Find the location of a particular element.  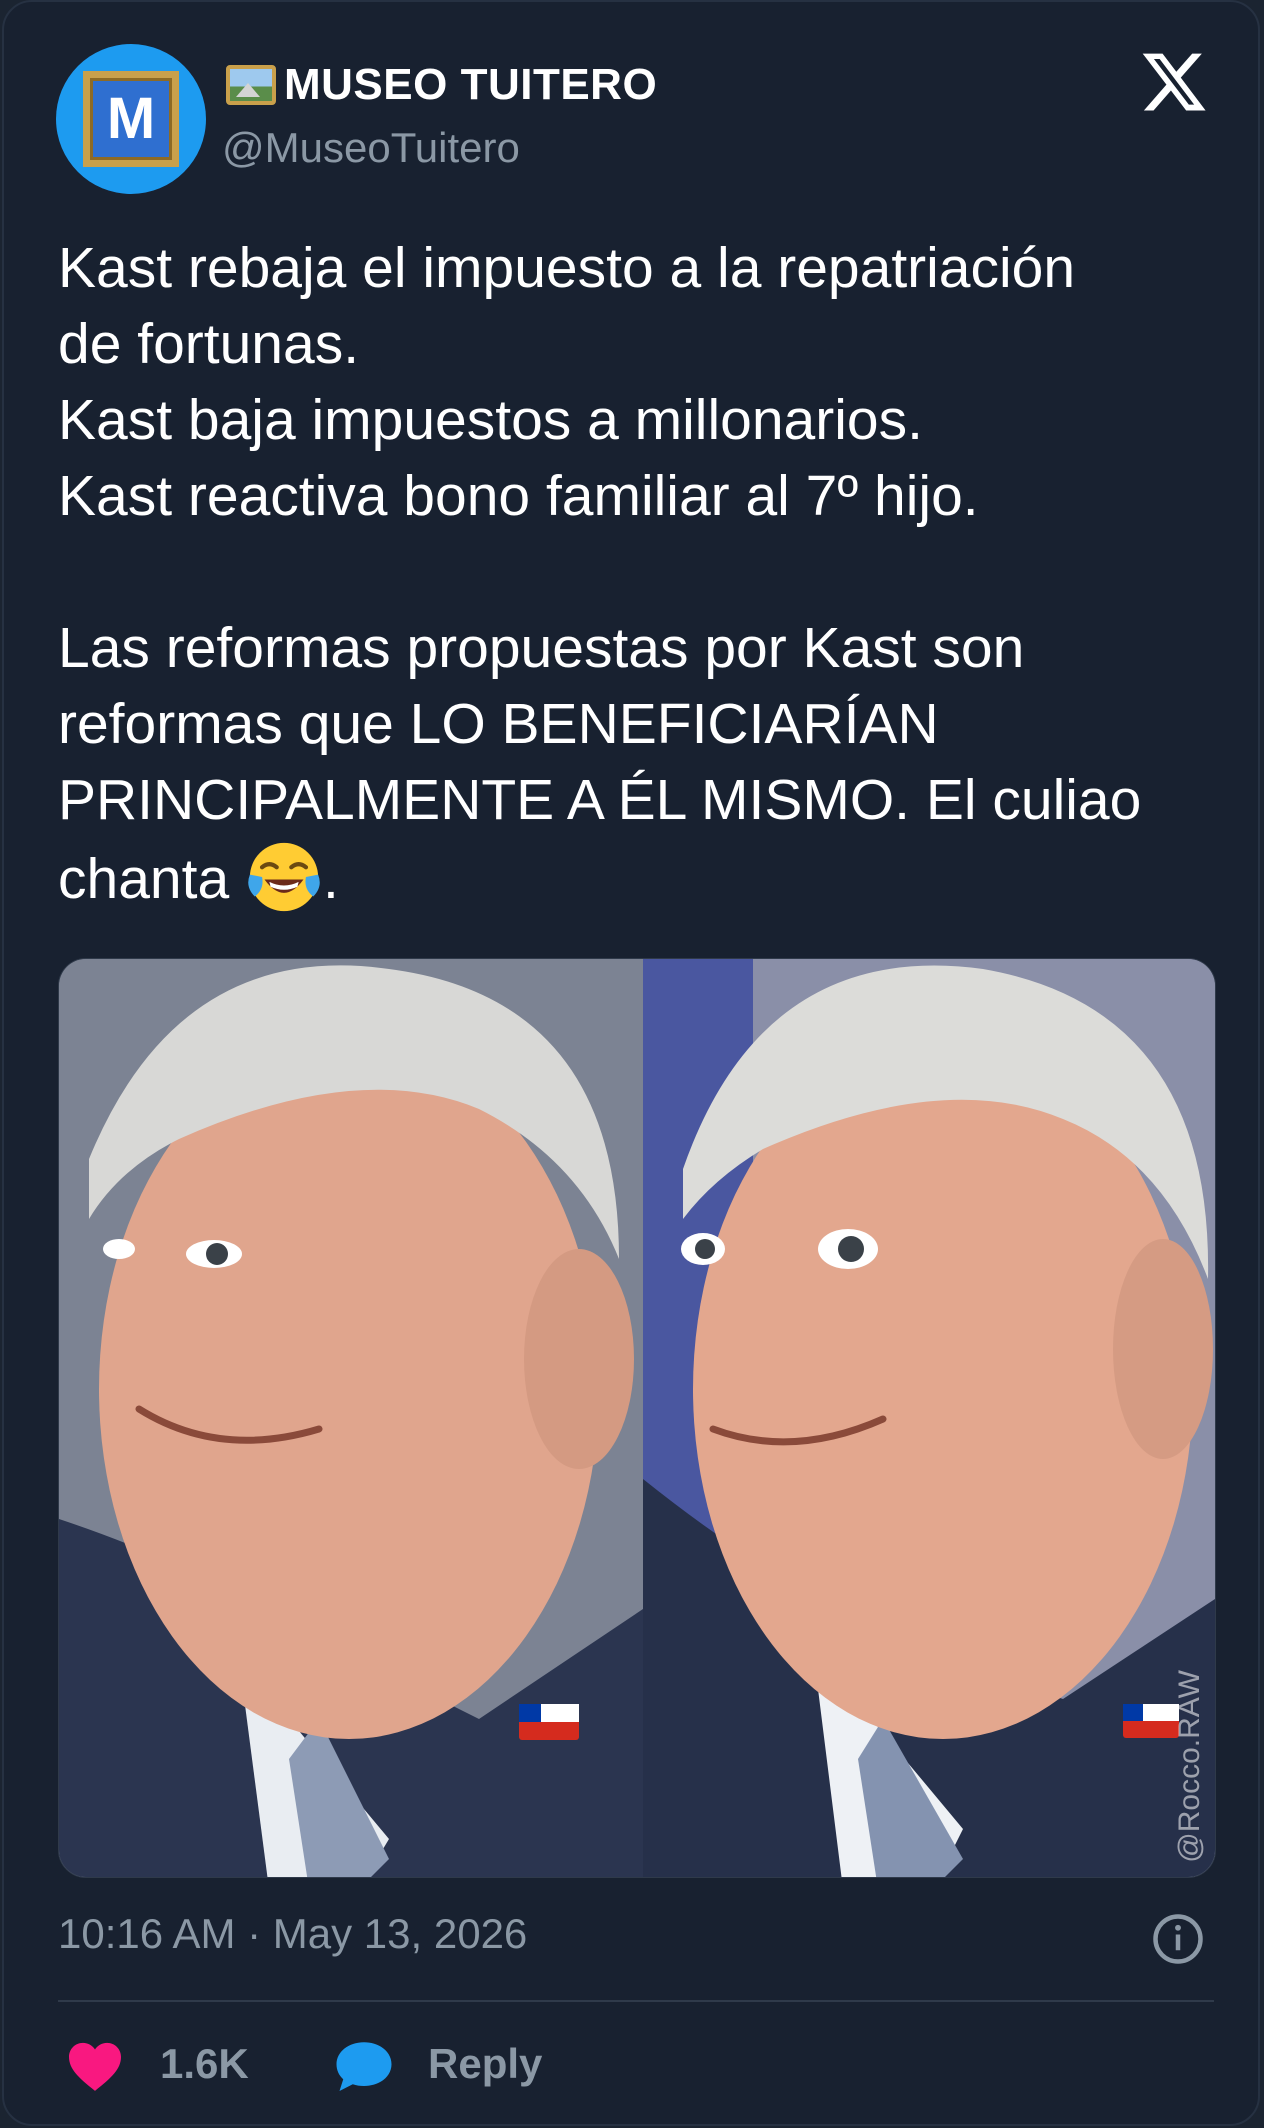

like-count: 1.6K is located at coordinates (204, 2064).